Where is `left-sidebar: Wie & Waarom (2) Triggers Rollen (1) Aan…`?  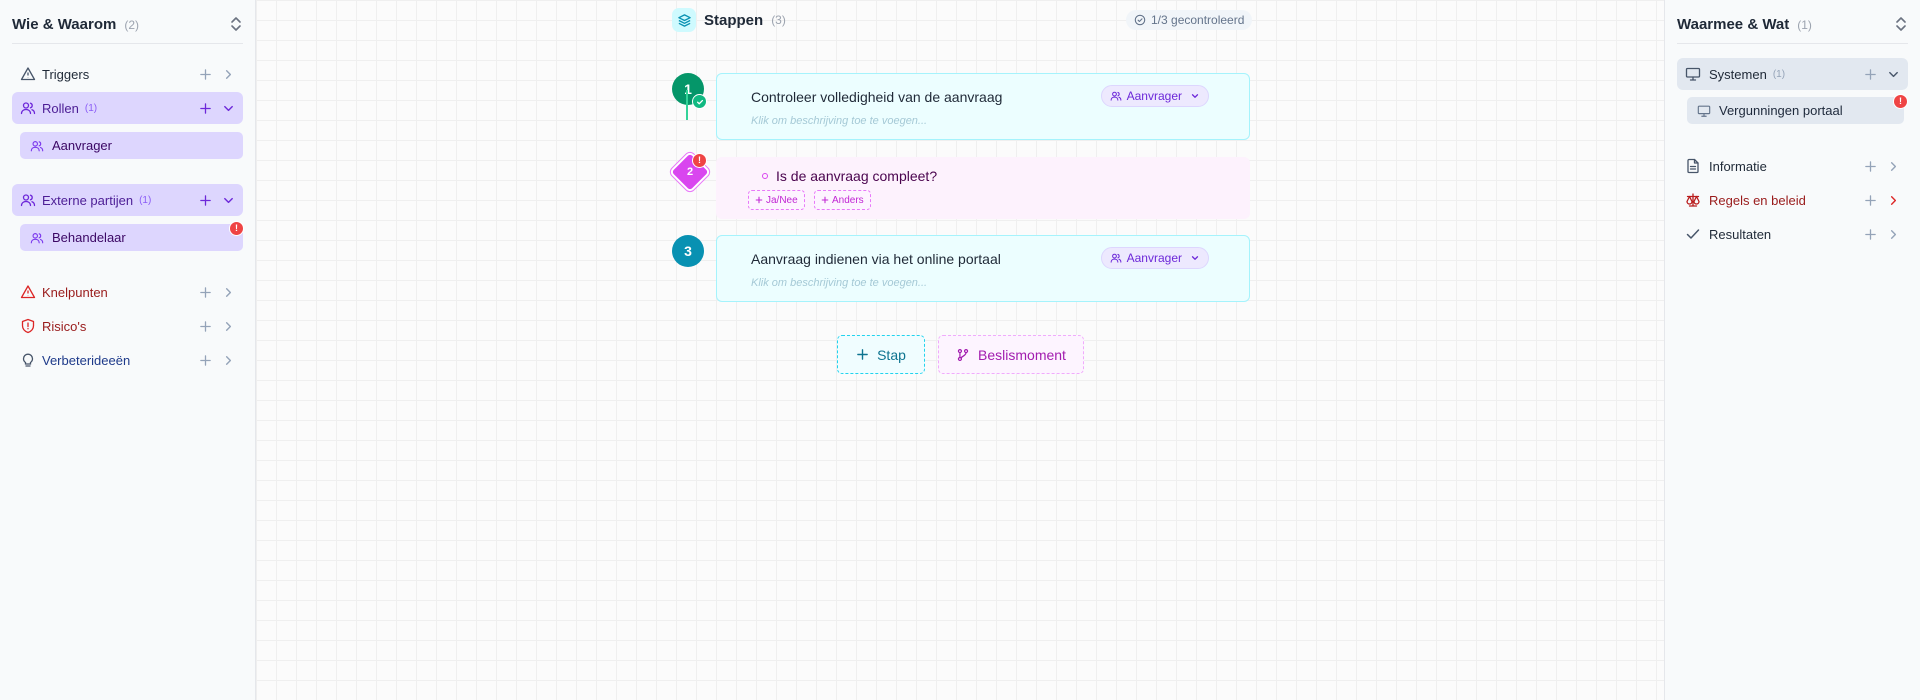 left-sidebar: Wie & Waarom (2) Triggers Rollen (1) Aan… is located at coordinates (128, 350).